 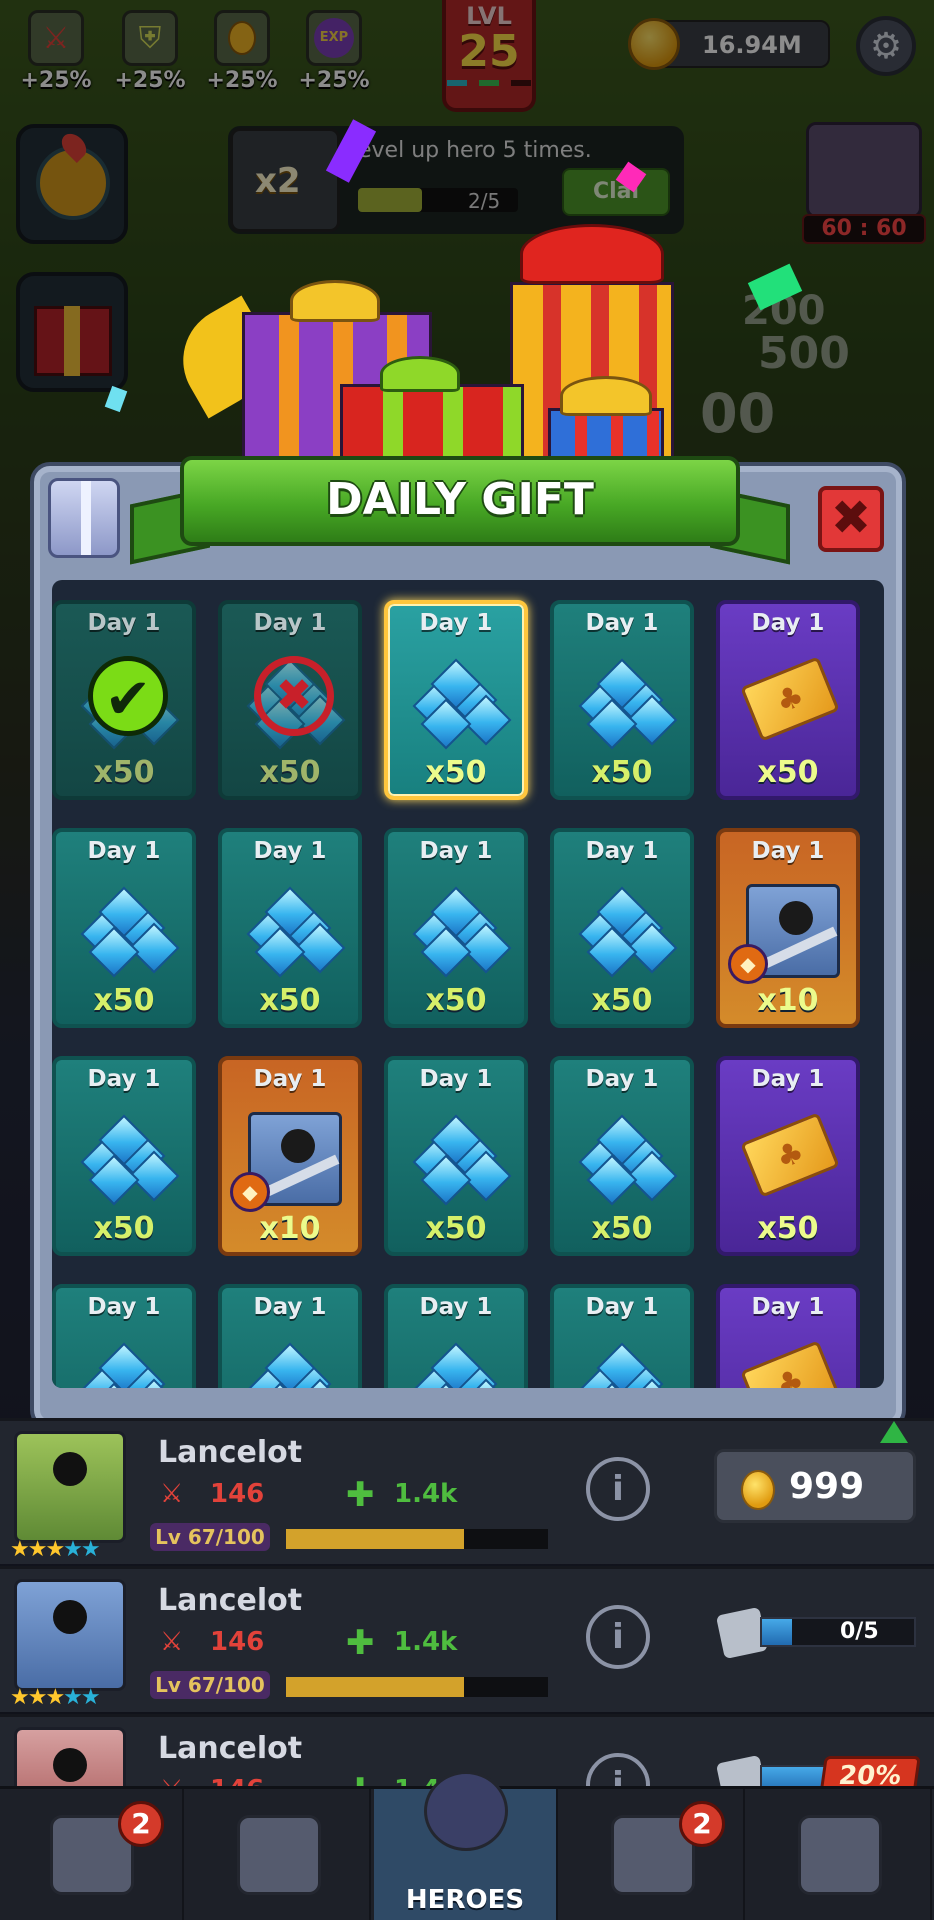 What do you see at coordinates (758, 1490) in the screenshot?
I see `coin-icon` at bounding box center [758, 1490].